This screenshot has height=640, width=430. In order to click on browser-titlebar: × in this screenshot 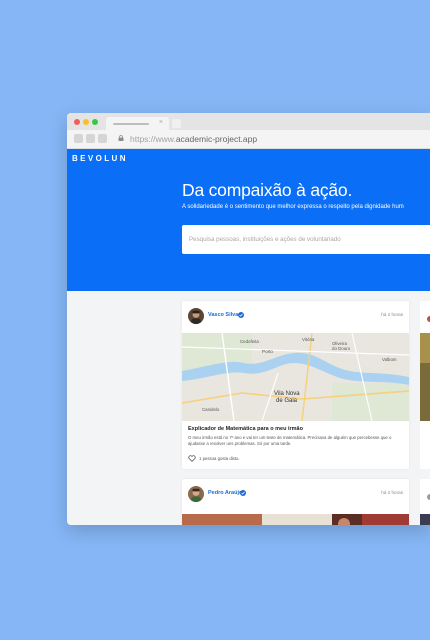, I will do `click(248, 121)`.